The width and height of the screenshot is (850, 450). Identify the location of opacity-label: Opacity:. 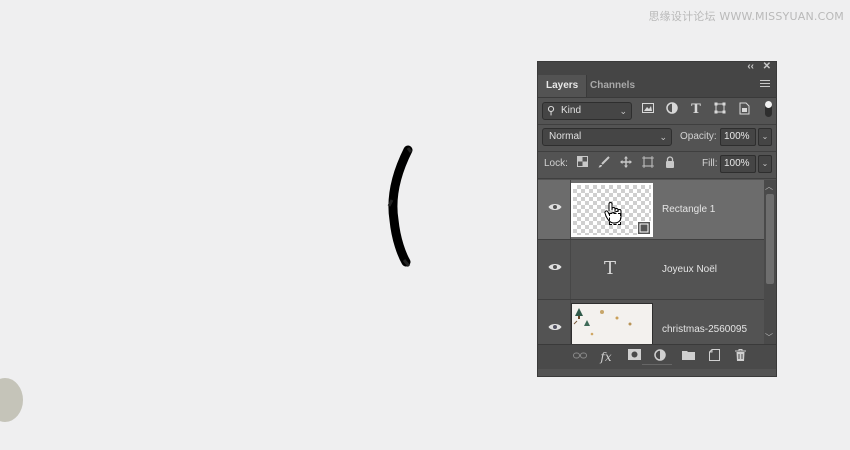
(698, 136).